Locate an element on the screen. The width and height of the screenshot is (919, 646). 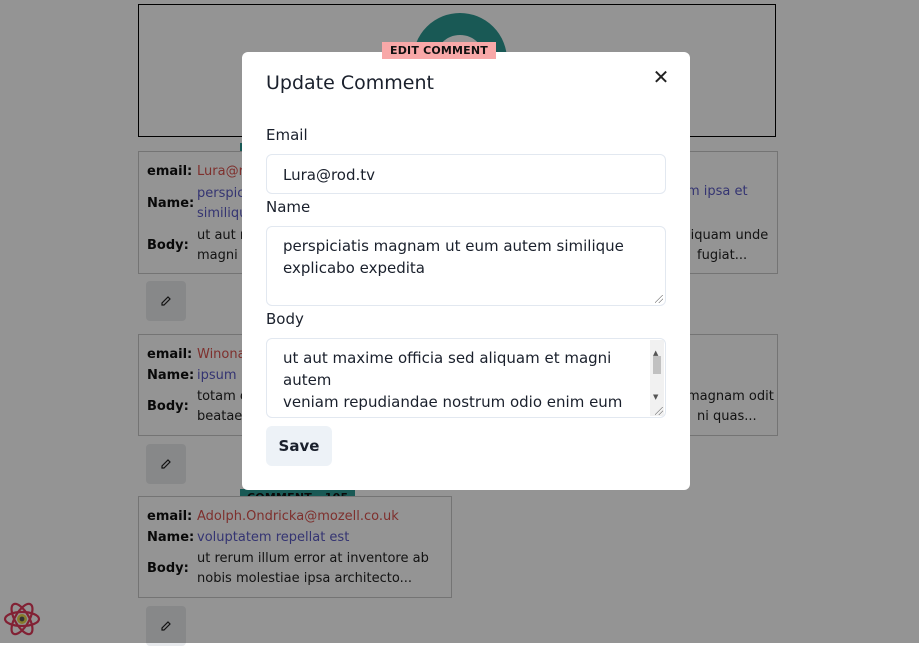
scroll-thumb is located at coordinates (657, 365).